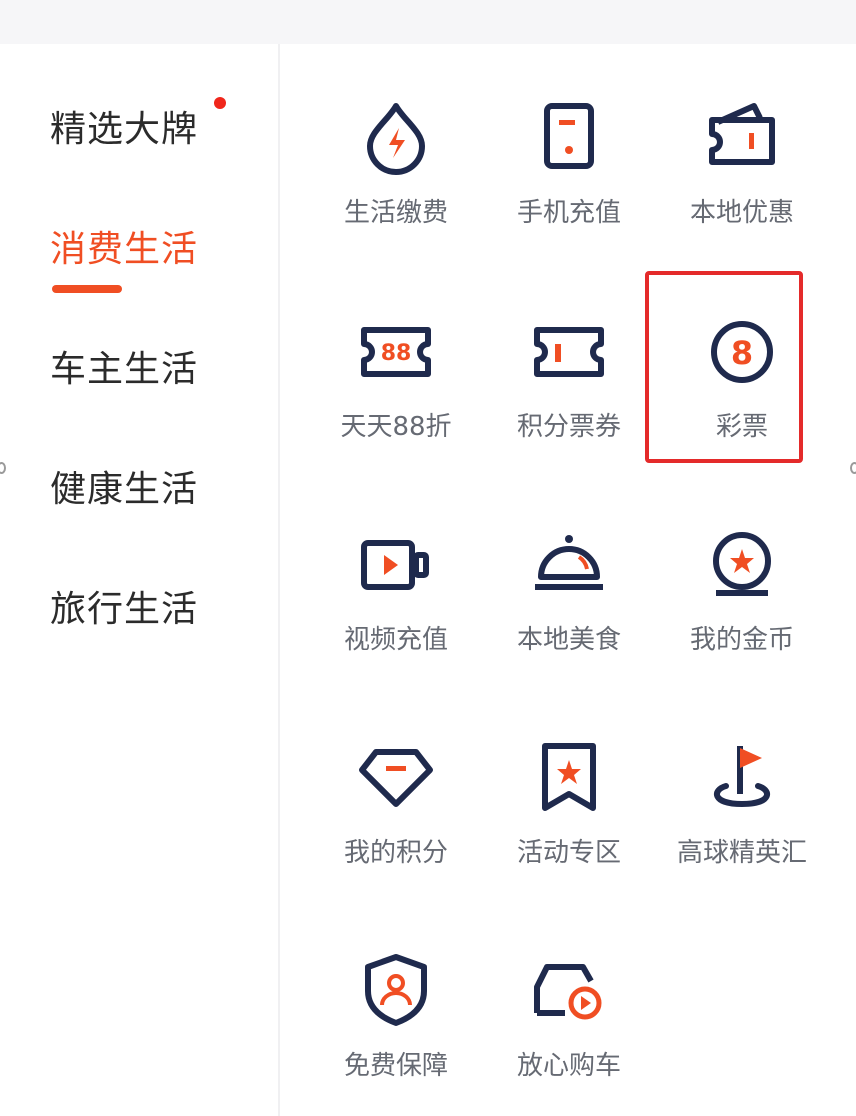  What do you see at coordinates (396, 389) in the screenshot?
I see `tile-daily-88-discount: 88 天天88折` at bounding box center [396, 389].